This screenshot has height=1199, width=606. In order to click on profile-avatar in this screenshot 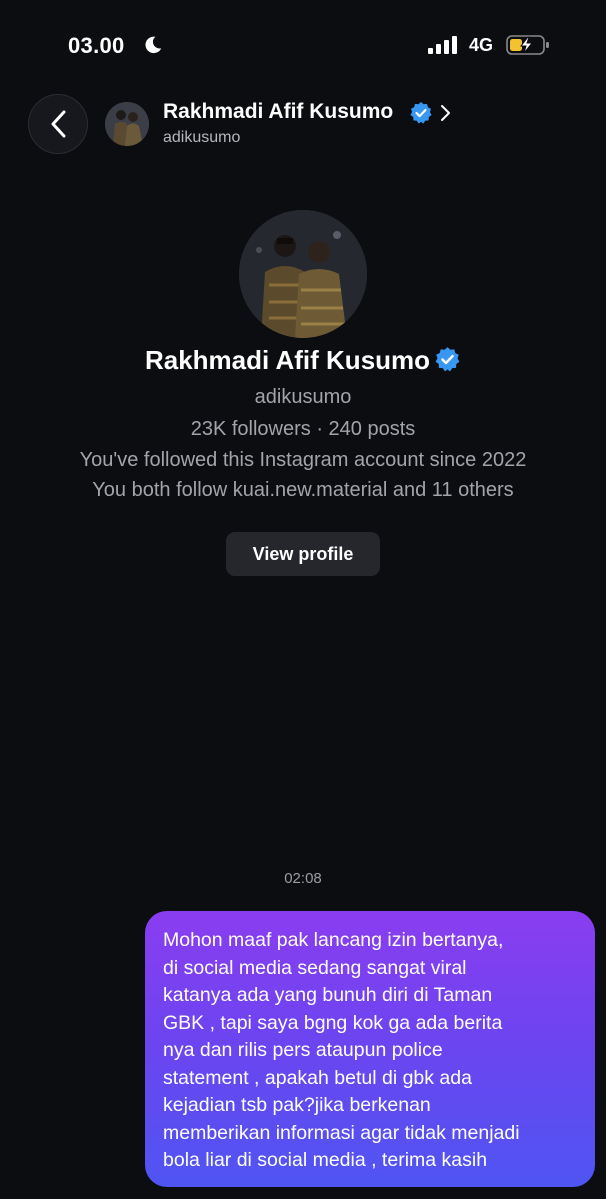, I will do `click(303, 274)`.